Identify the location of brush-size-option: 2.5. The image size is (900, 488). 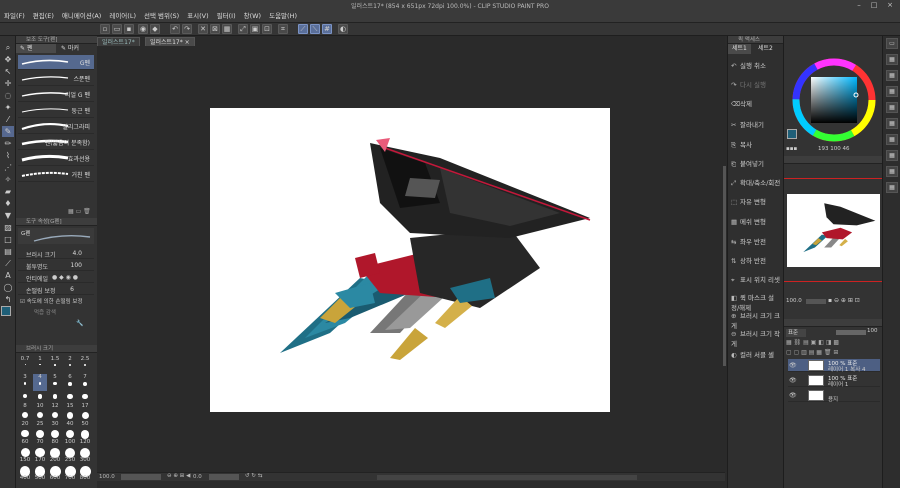
(85, 364).